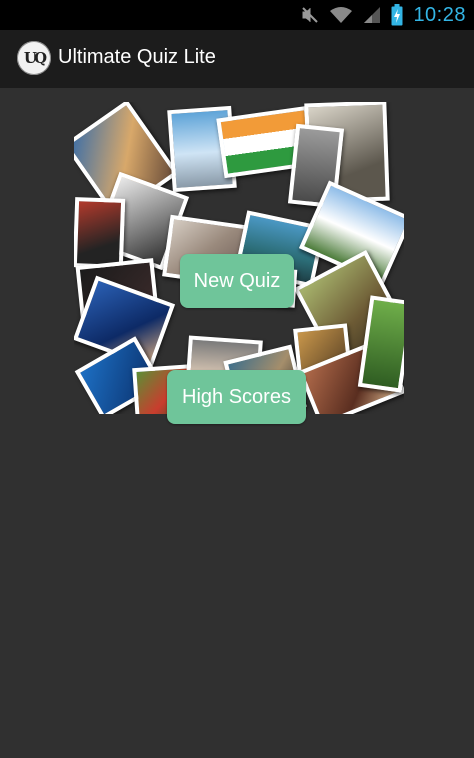  Describe the element at coordinates (341, 15) in the screenshot. I see `wifi-icon` at that location.